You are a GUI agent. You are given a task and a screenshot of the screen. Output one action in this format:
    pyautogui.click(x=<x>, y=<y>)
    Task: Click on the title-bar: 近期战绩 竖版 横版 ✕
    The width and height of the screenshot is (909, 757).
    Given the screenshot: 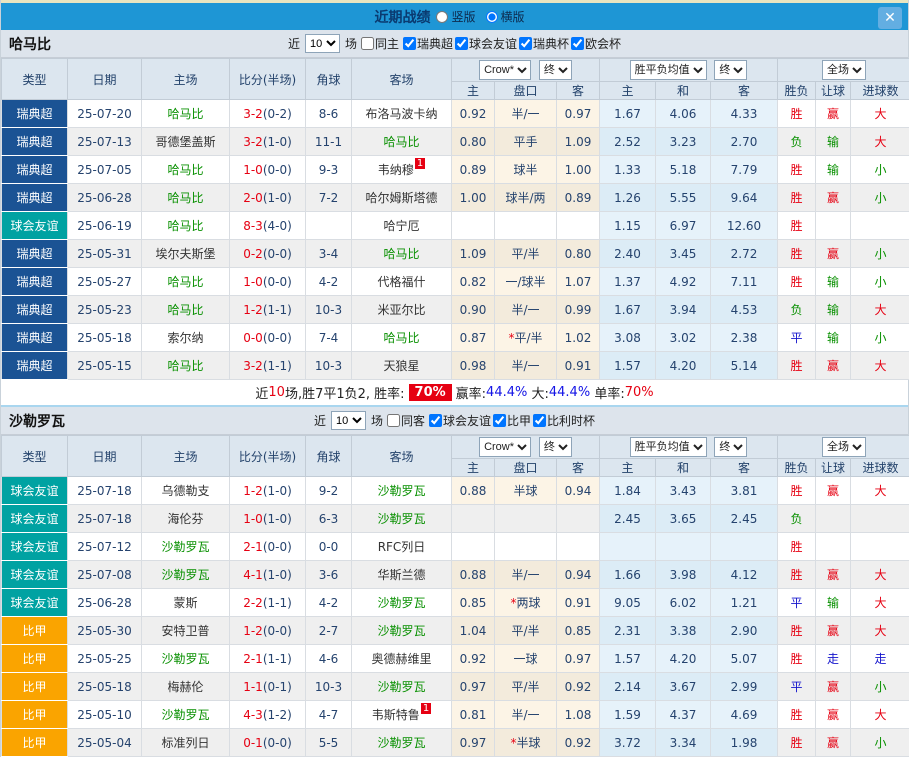 What is the action you would take?
    pyautogui.click(x=454, y=15)
    